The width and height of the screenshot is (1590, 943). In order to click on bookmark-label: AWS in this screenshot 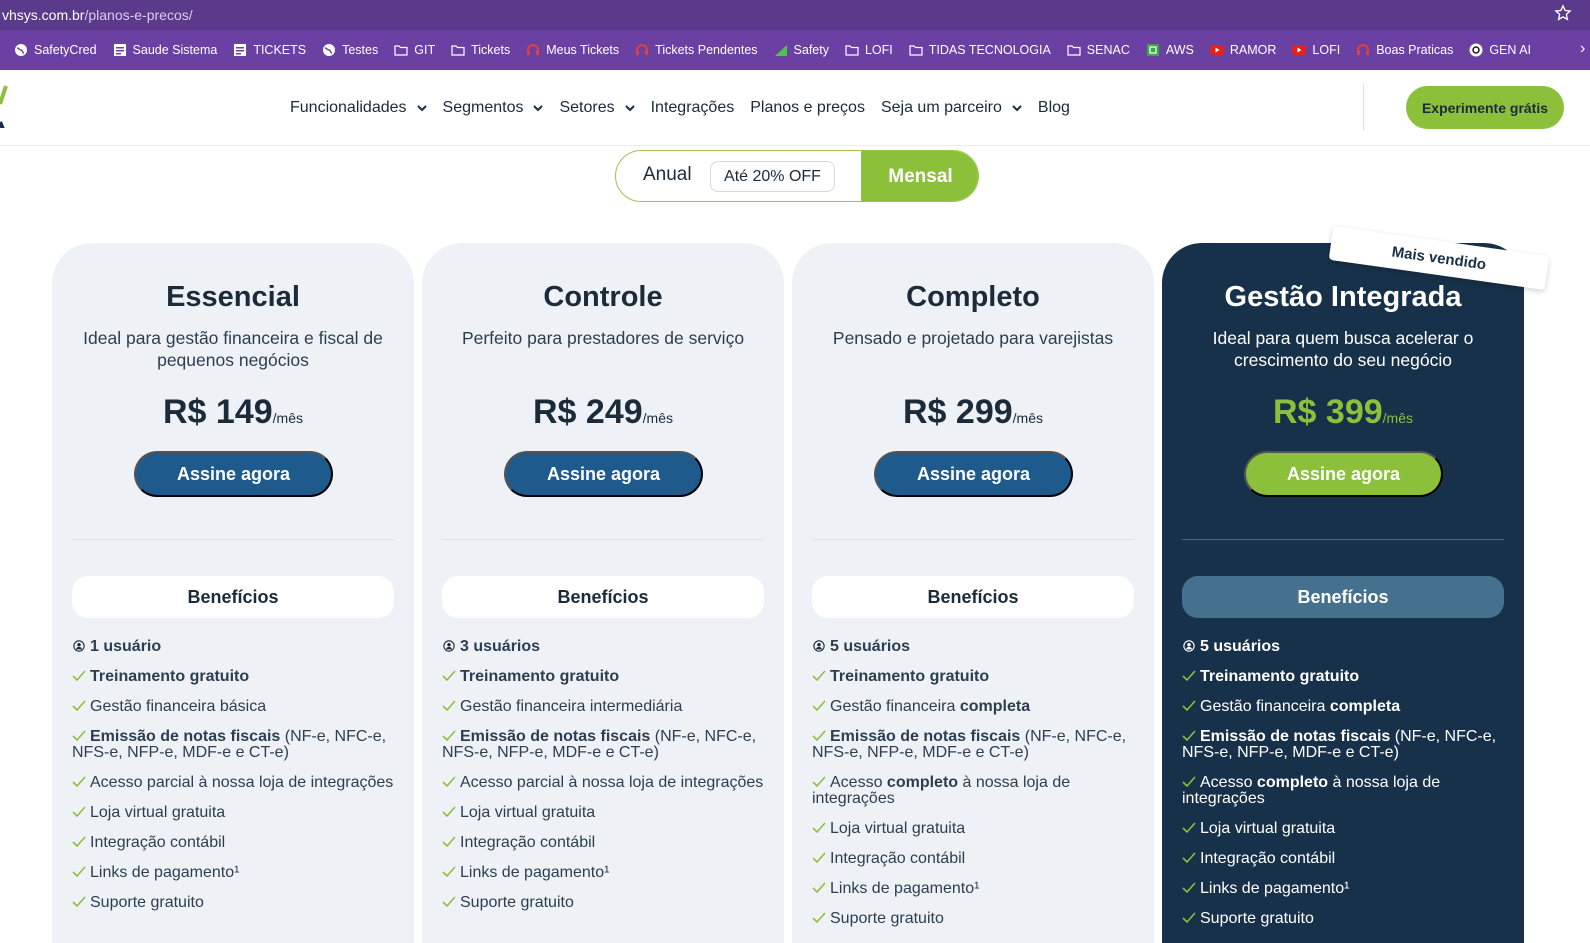, I will do `click(1179, 50)`.